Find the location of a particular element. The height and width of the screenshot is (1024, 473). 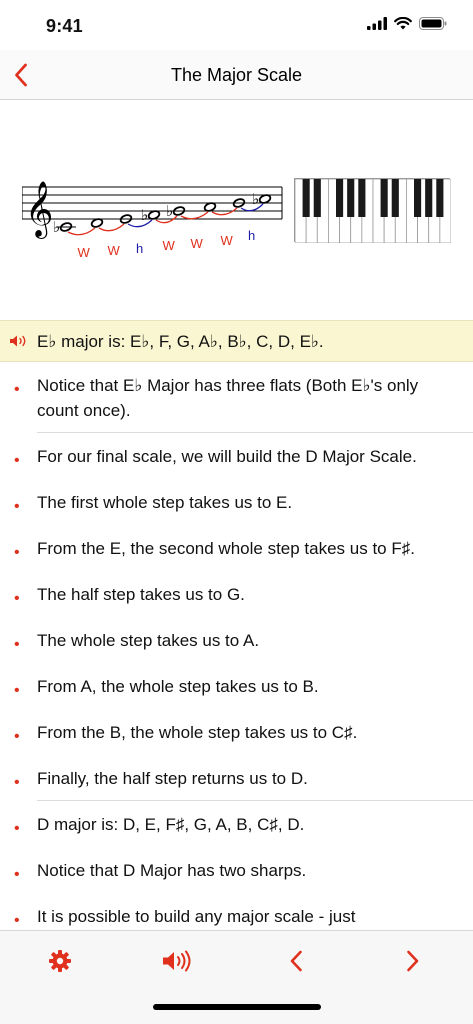

list-item-text: Notice that D Major has two sharps. is located at coordinates (172, 870).